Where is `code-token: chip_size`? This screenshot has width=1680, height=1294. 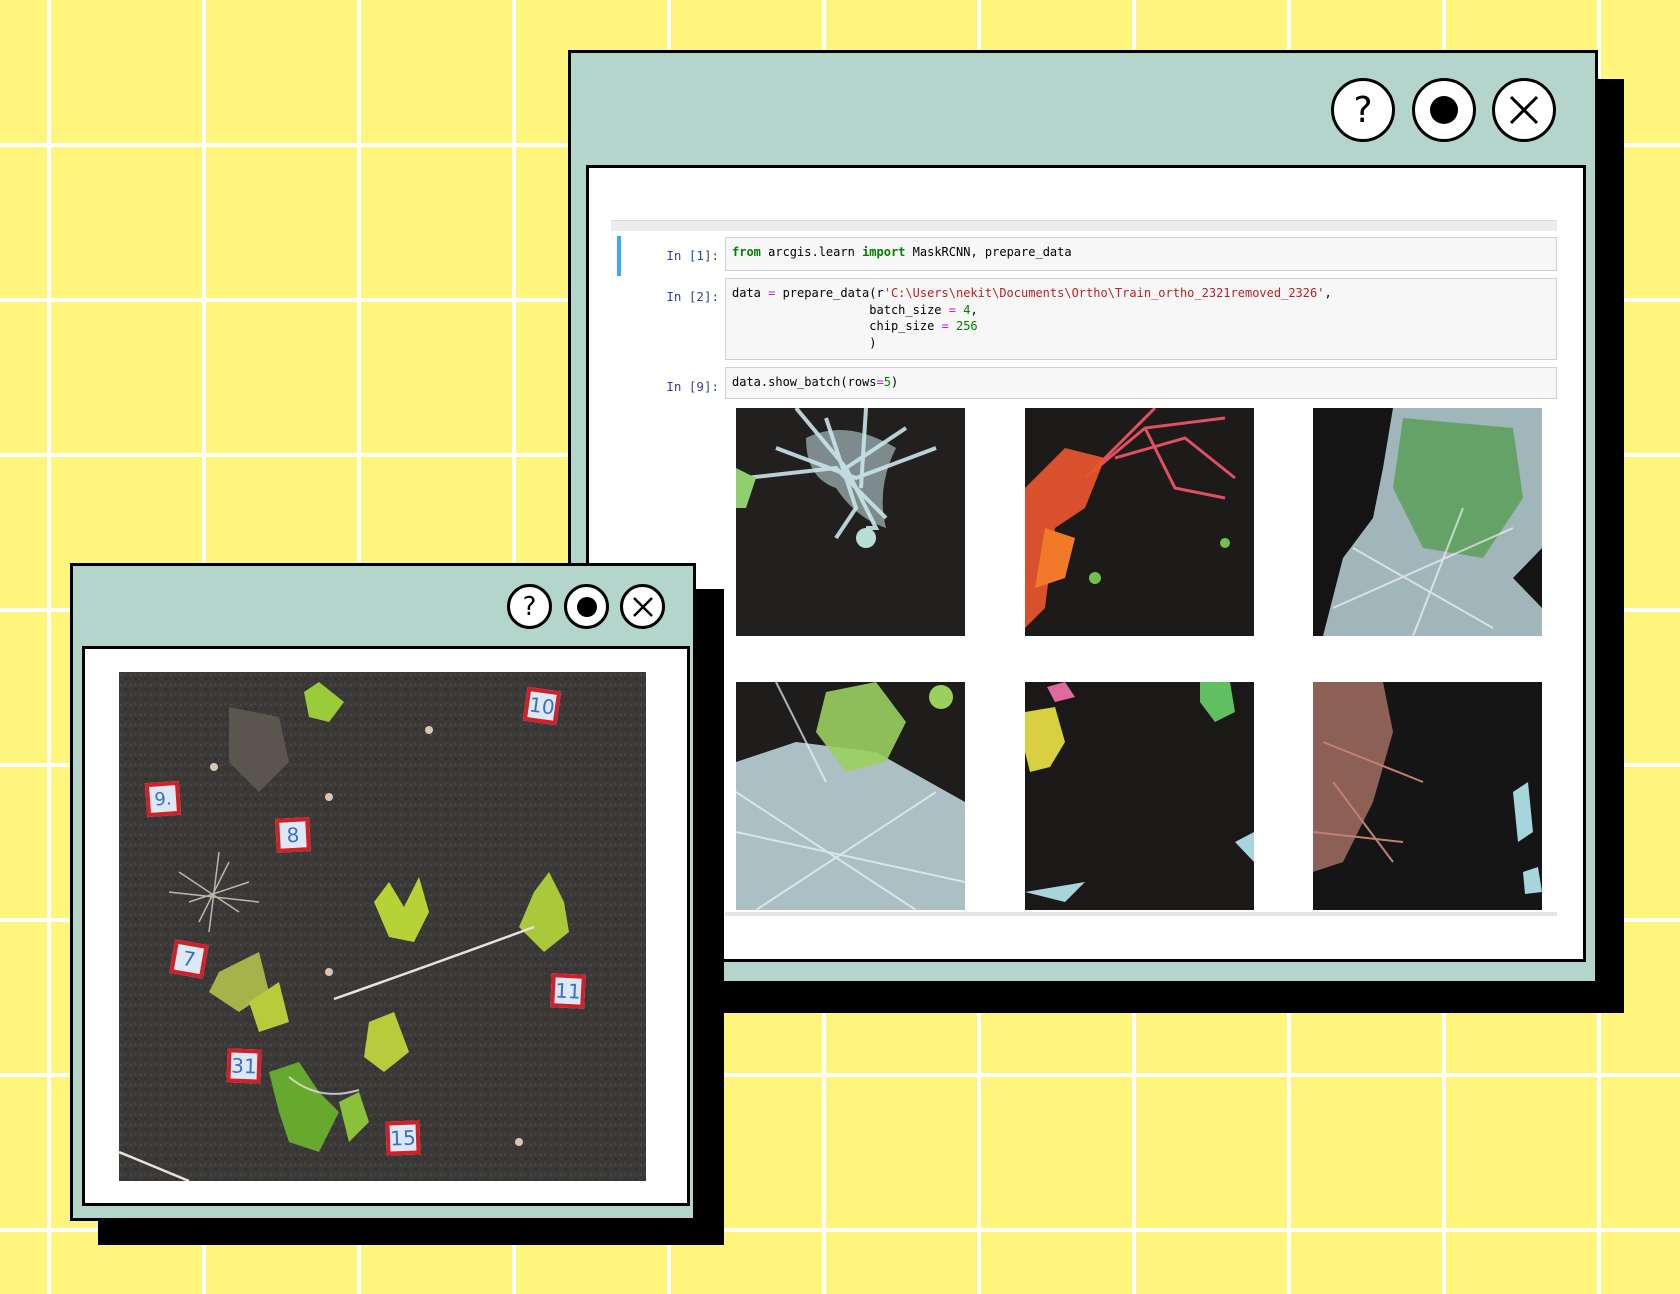
code-token: chip_size is located at coordinates (837, 326).